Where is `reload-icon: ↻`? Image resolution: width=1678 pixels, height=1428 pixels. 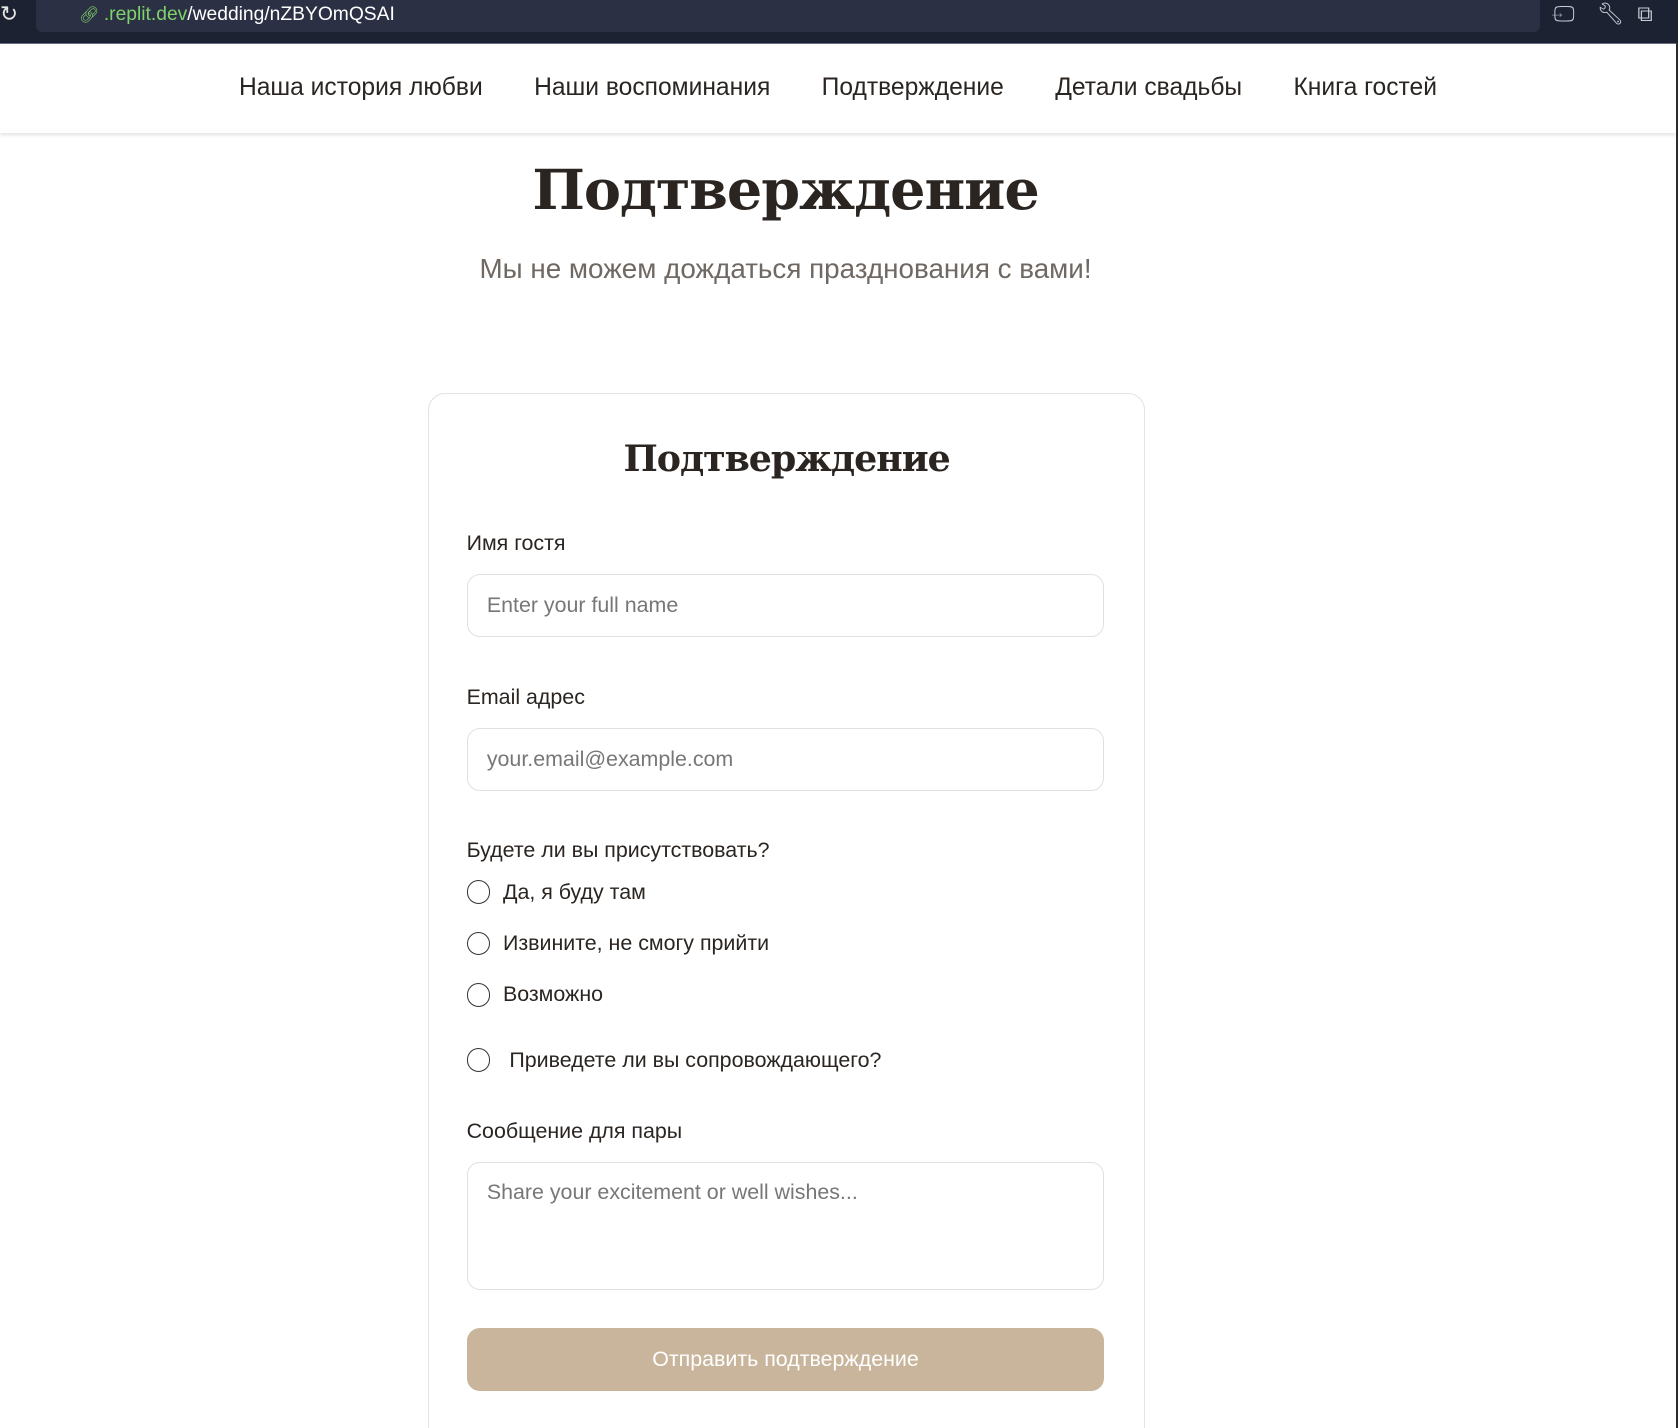 reload-icon: ↻ is located at coordinates (9, 14).